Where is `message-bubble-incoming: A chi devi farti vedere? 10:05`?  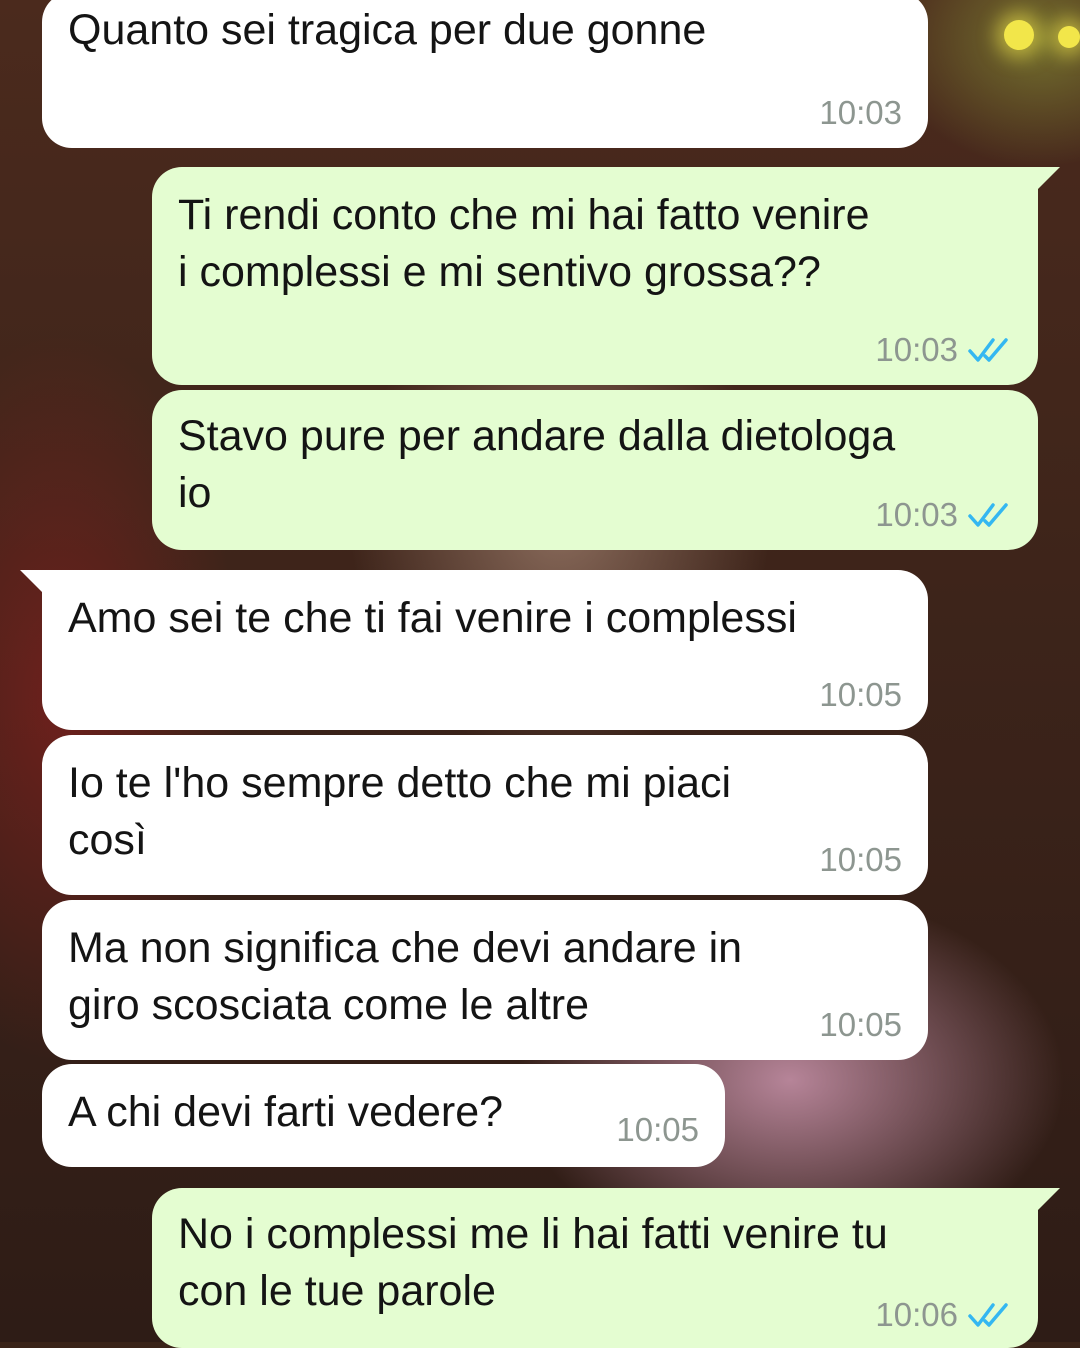
message-bubble-incoming: A chi devi farti vedere? 10:05 is located at coordinates (383, 1115).